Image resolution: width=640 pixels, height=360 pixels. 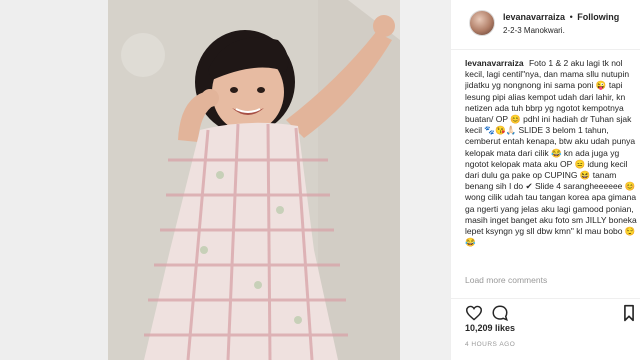 I want to click on partial-comment-preview, so click(x=551, y=294).